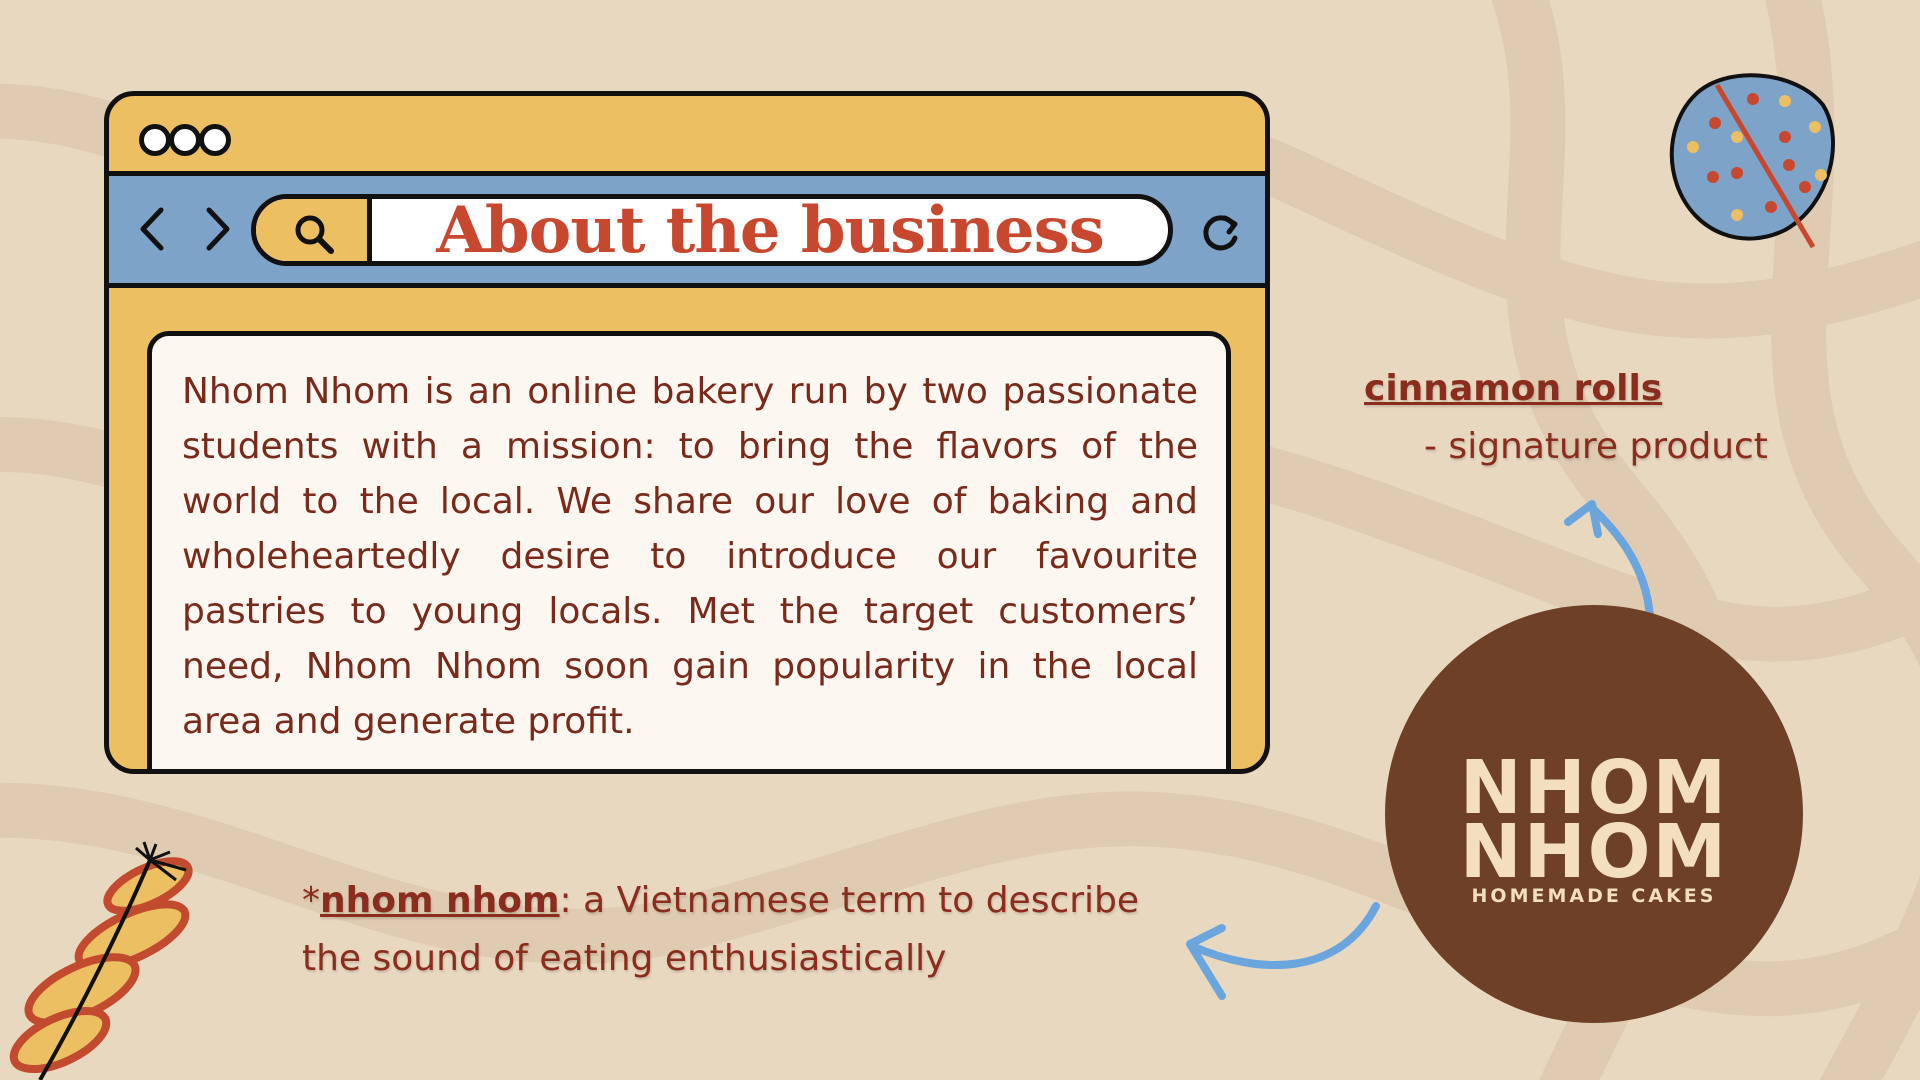 This screenshot has height=1080, width=1920. I want to click on window-dot-maximize, so click(215, 140).